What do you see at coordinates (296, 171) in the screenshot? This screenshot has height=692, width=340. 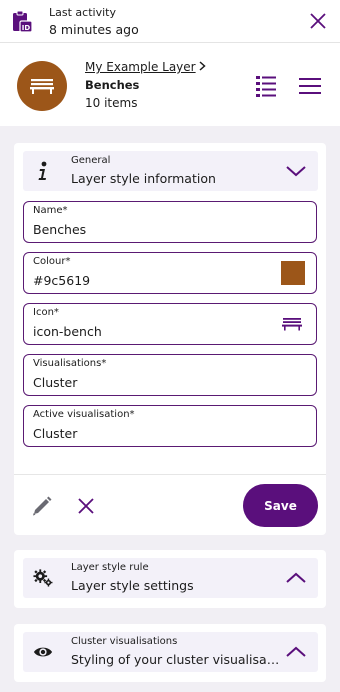 I see `chevron-down-icon` at bounding box center [296, 171].